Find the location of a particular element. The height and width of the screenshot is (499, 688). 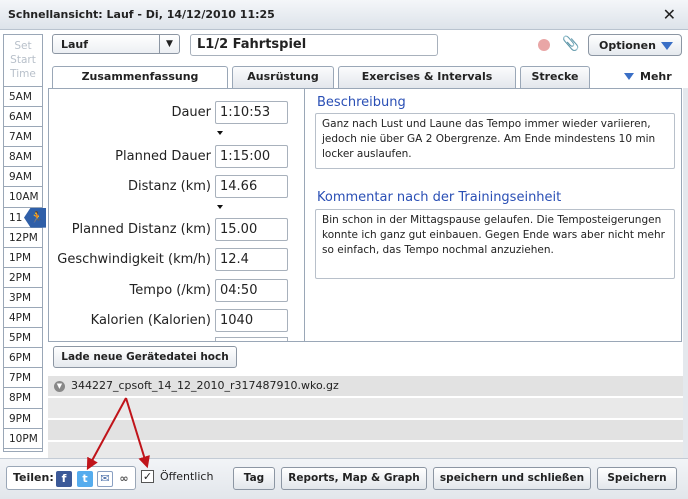

hour-slot: 6AM is located at coordinates (23, 117).